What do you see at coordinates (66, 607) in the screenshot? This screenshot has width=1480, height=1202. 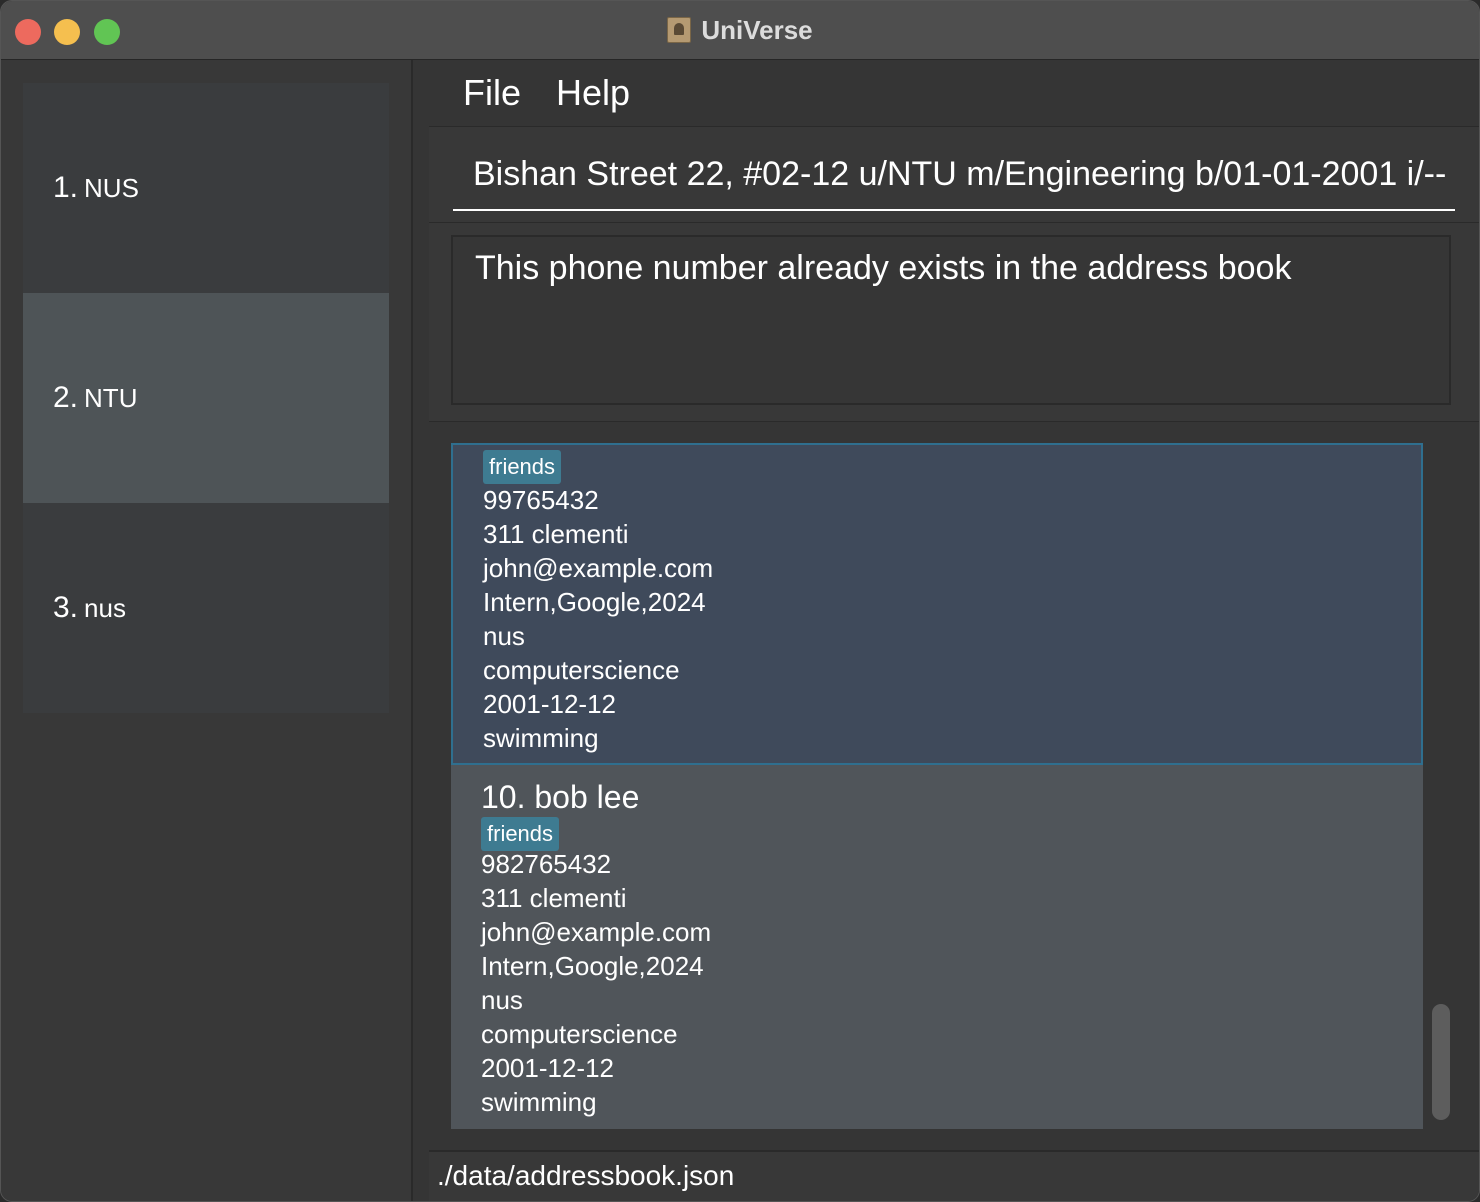 I see `sidebar-item-number: 3.` at bounding box center [66, 607].